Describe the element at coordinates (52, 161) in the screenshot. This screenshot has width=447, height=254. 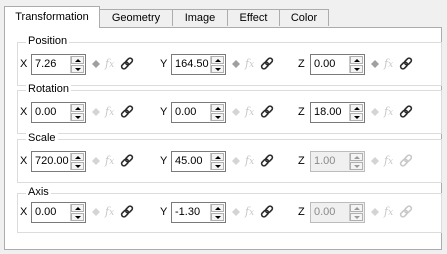
I see `scale-x-value: 720.00` at that location.